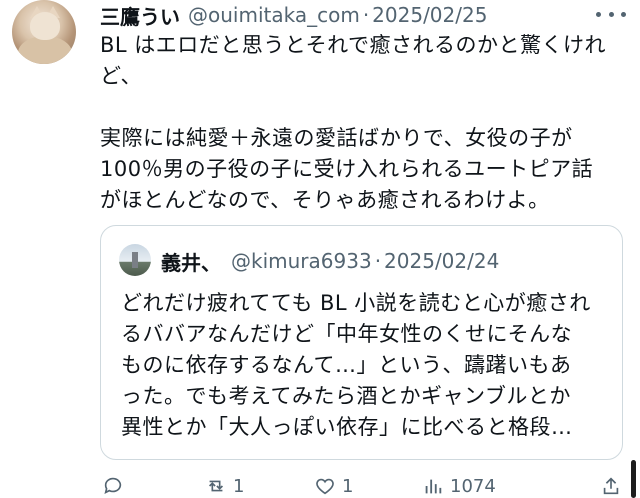  I want to click on avatar-tower-shape, so click(135, 260).